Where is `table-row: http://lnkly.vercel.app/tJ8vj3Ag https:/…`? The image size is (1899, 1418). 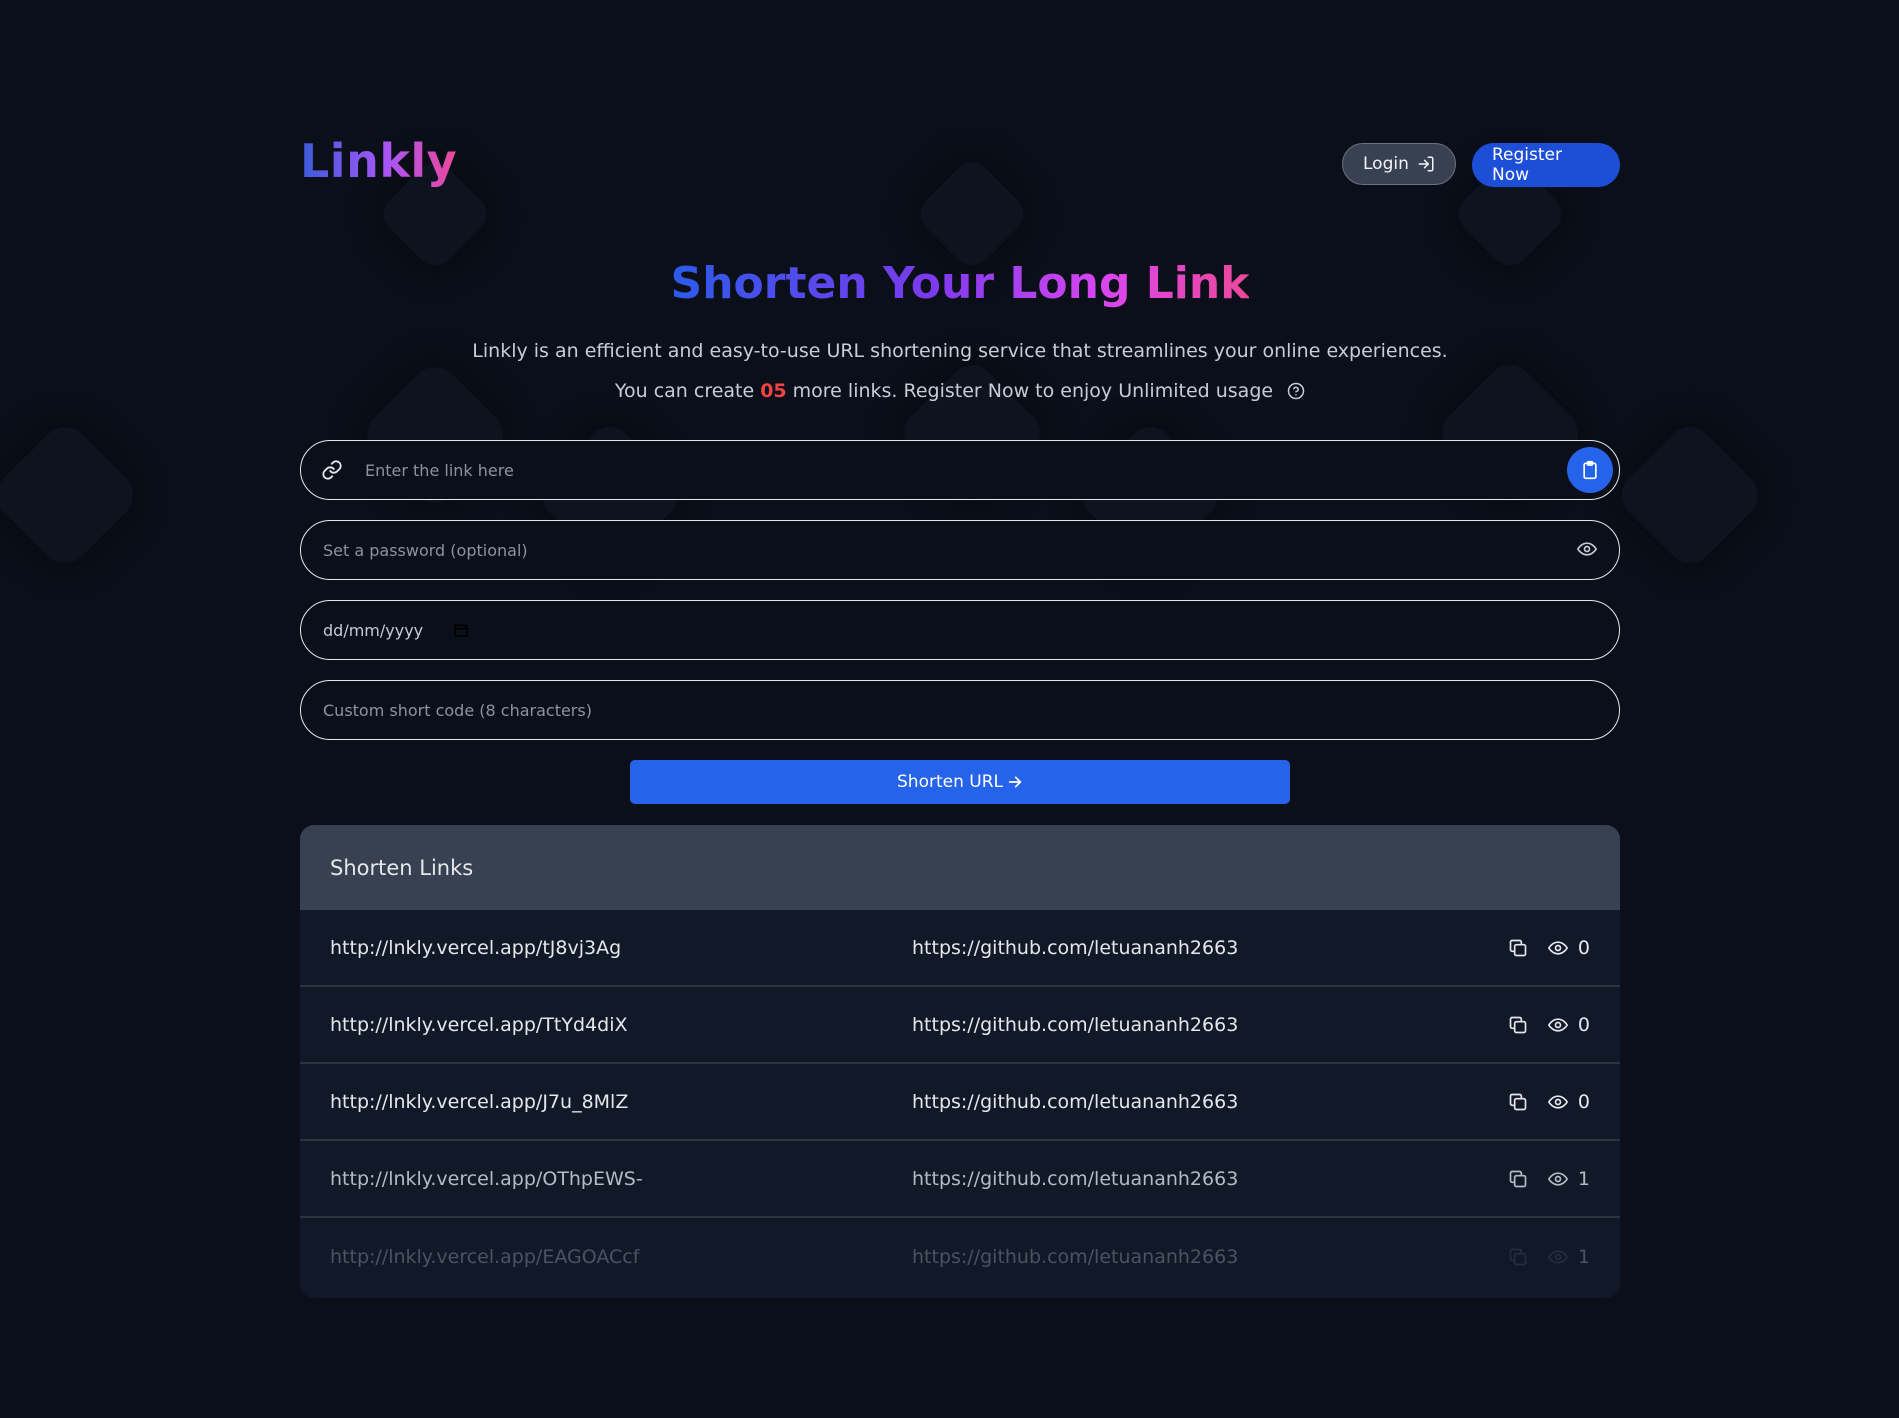 table-row: http://lnkly.vercel.app/tJ8vj3Ag https:/… is located at coordinates (960, 948).